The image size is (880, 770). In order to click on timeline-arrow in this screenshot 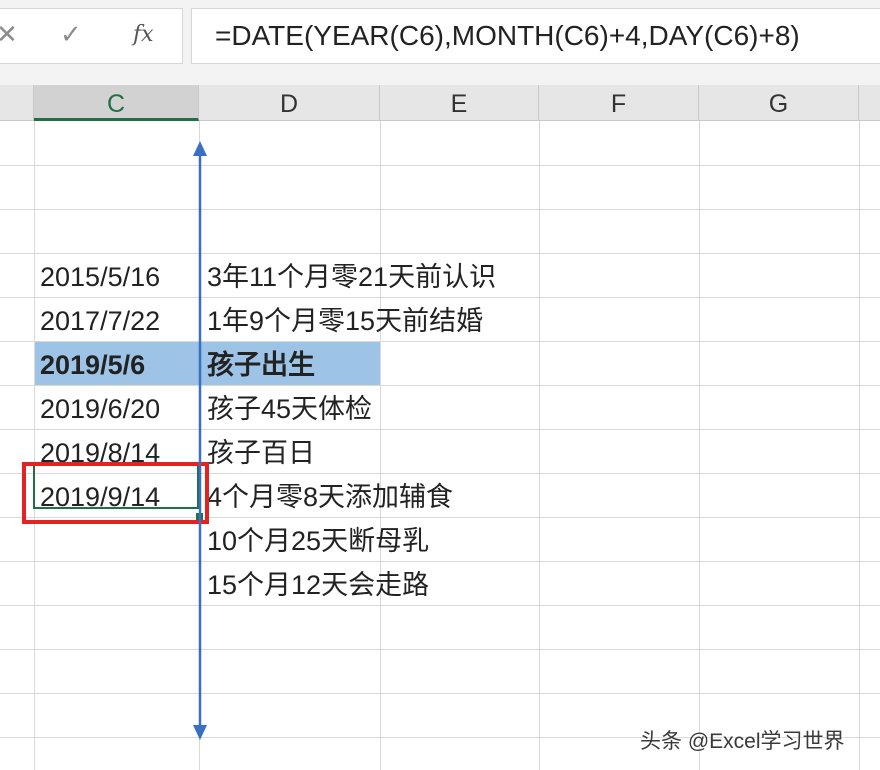, I will do `click(200, 440)`.